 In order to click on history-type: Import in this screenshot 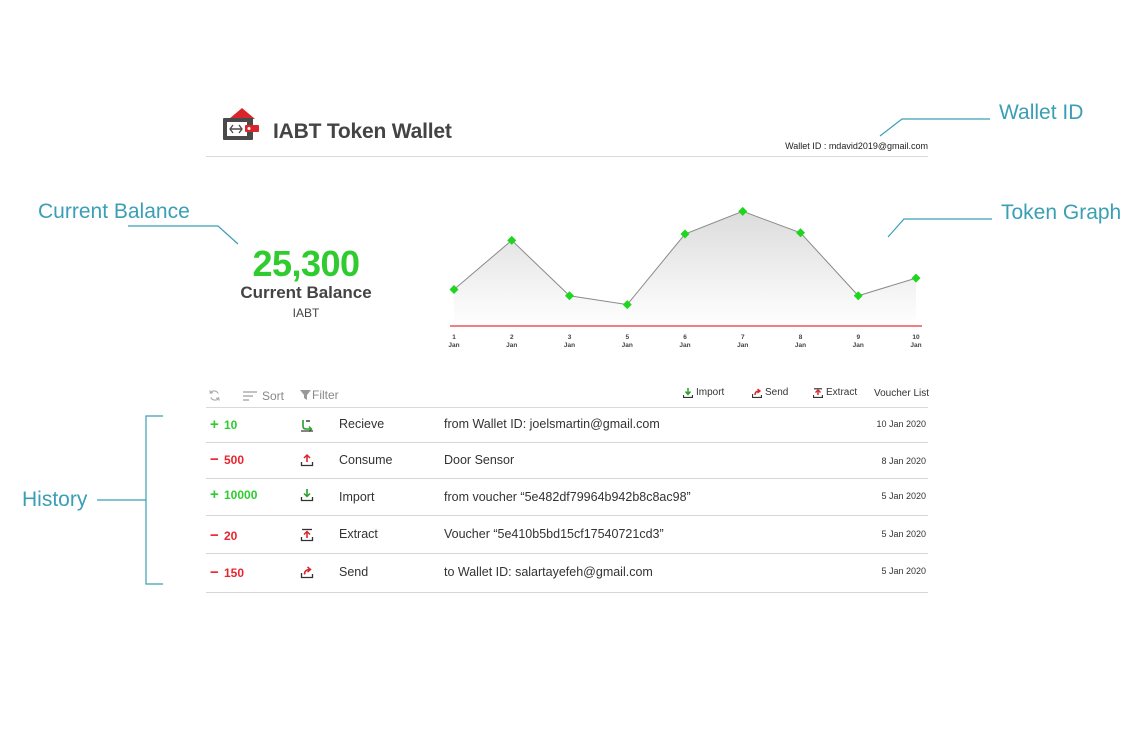, I will do `click(357, 497)`.